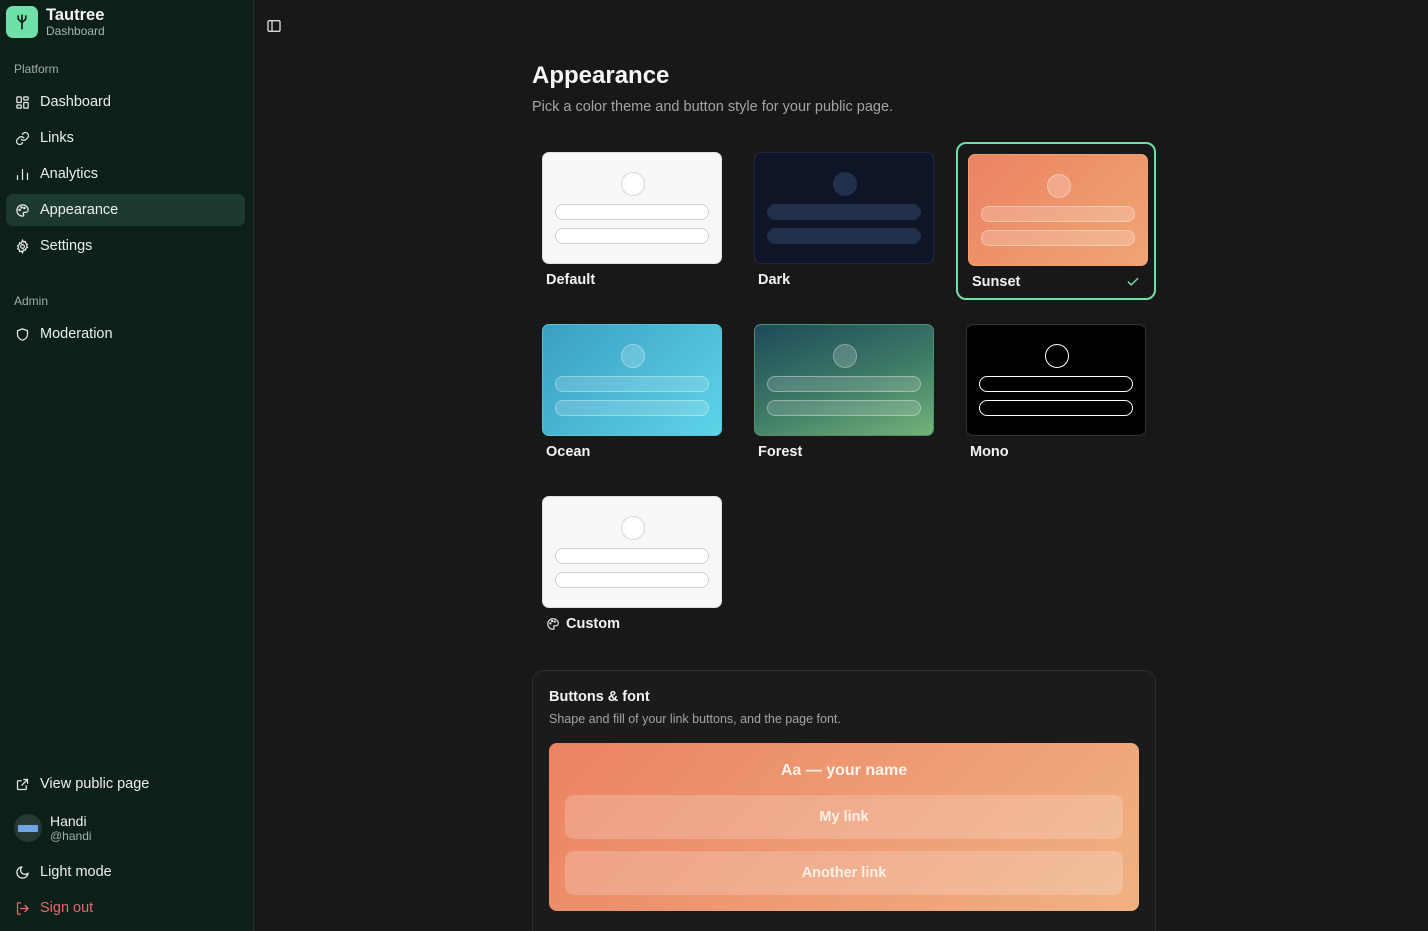  I want to click on bar-chart-icon, so click(22, 174).